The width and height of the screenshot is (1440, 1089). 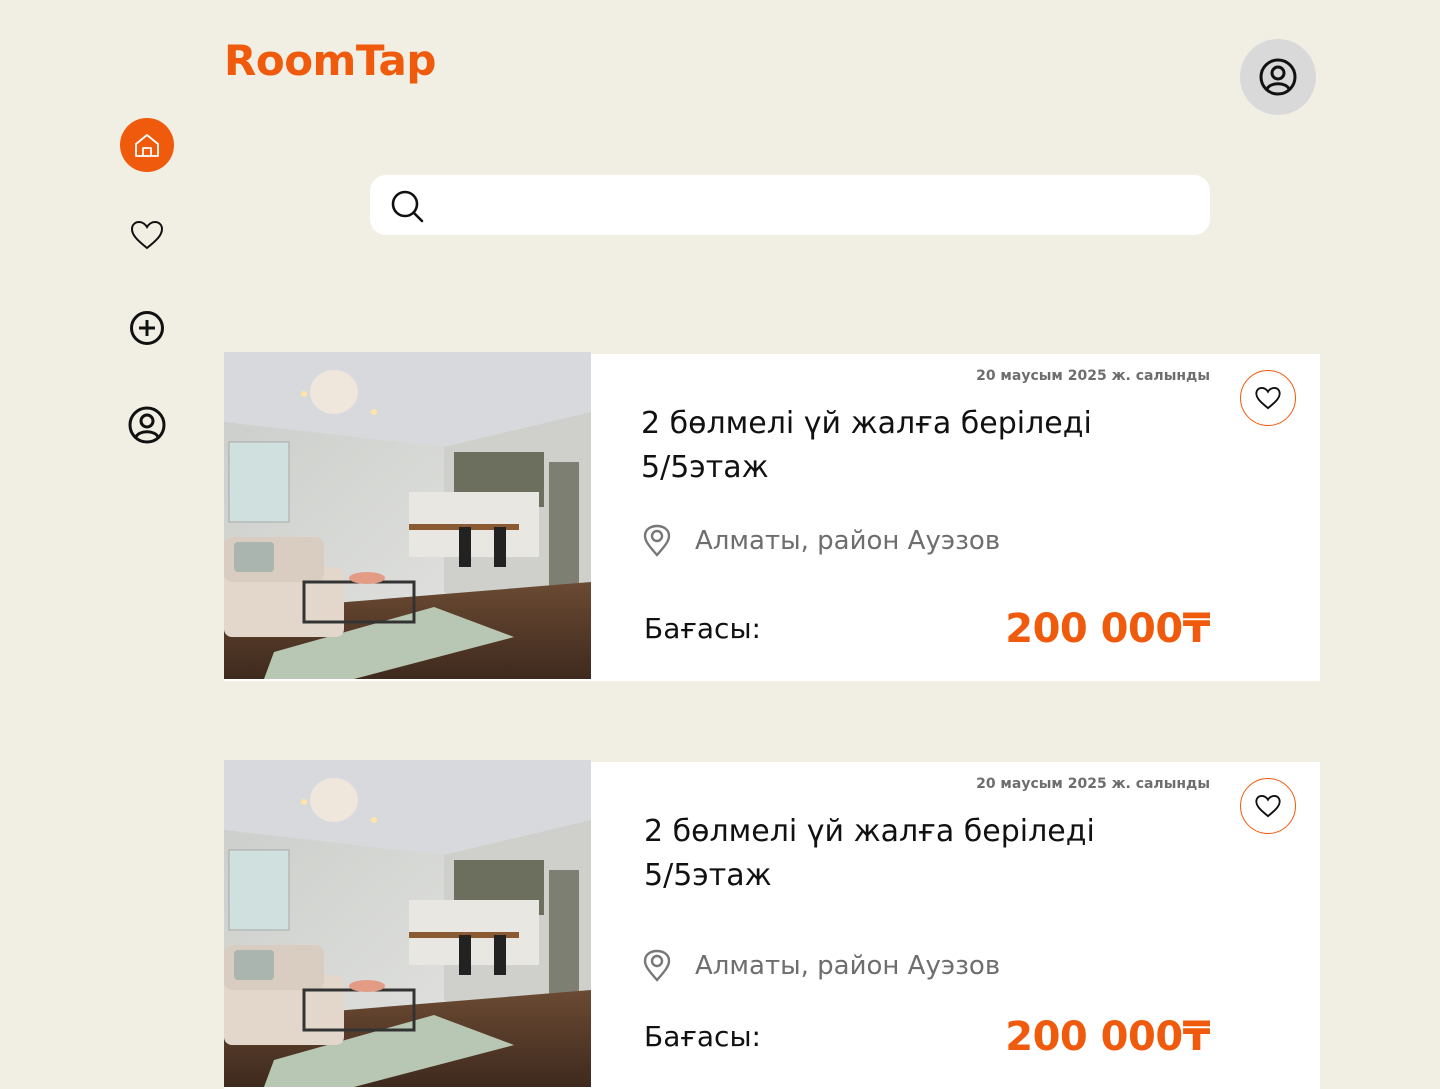 I want to click on home-icon, so click(x=147, y=145).